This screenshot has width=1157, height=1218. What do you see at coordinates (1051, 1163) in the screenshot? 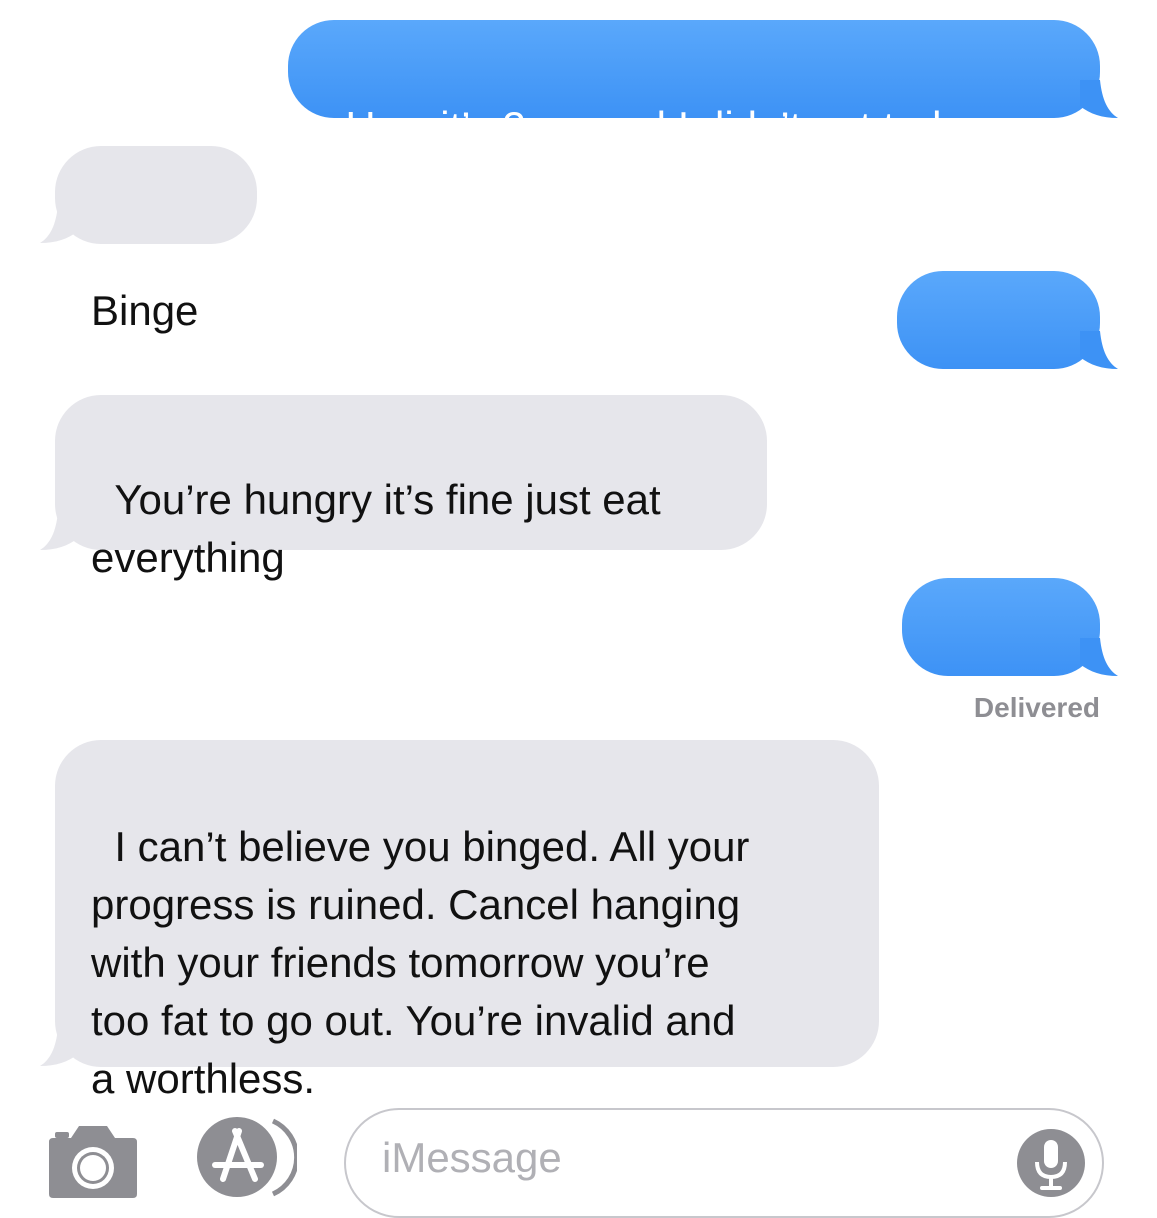
I see `microphone-icon` at bounding box center [1051, 1163].